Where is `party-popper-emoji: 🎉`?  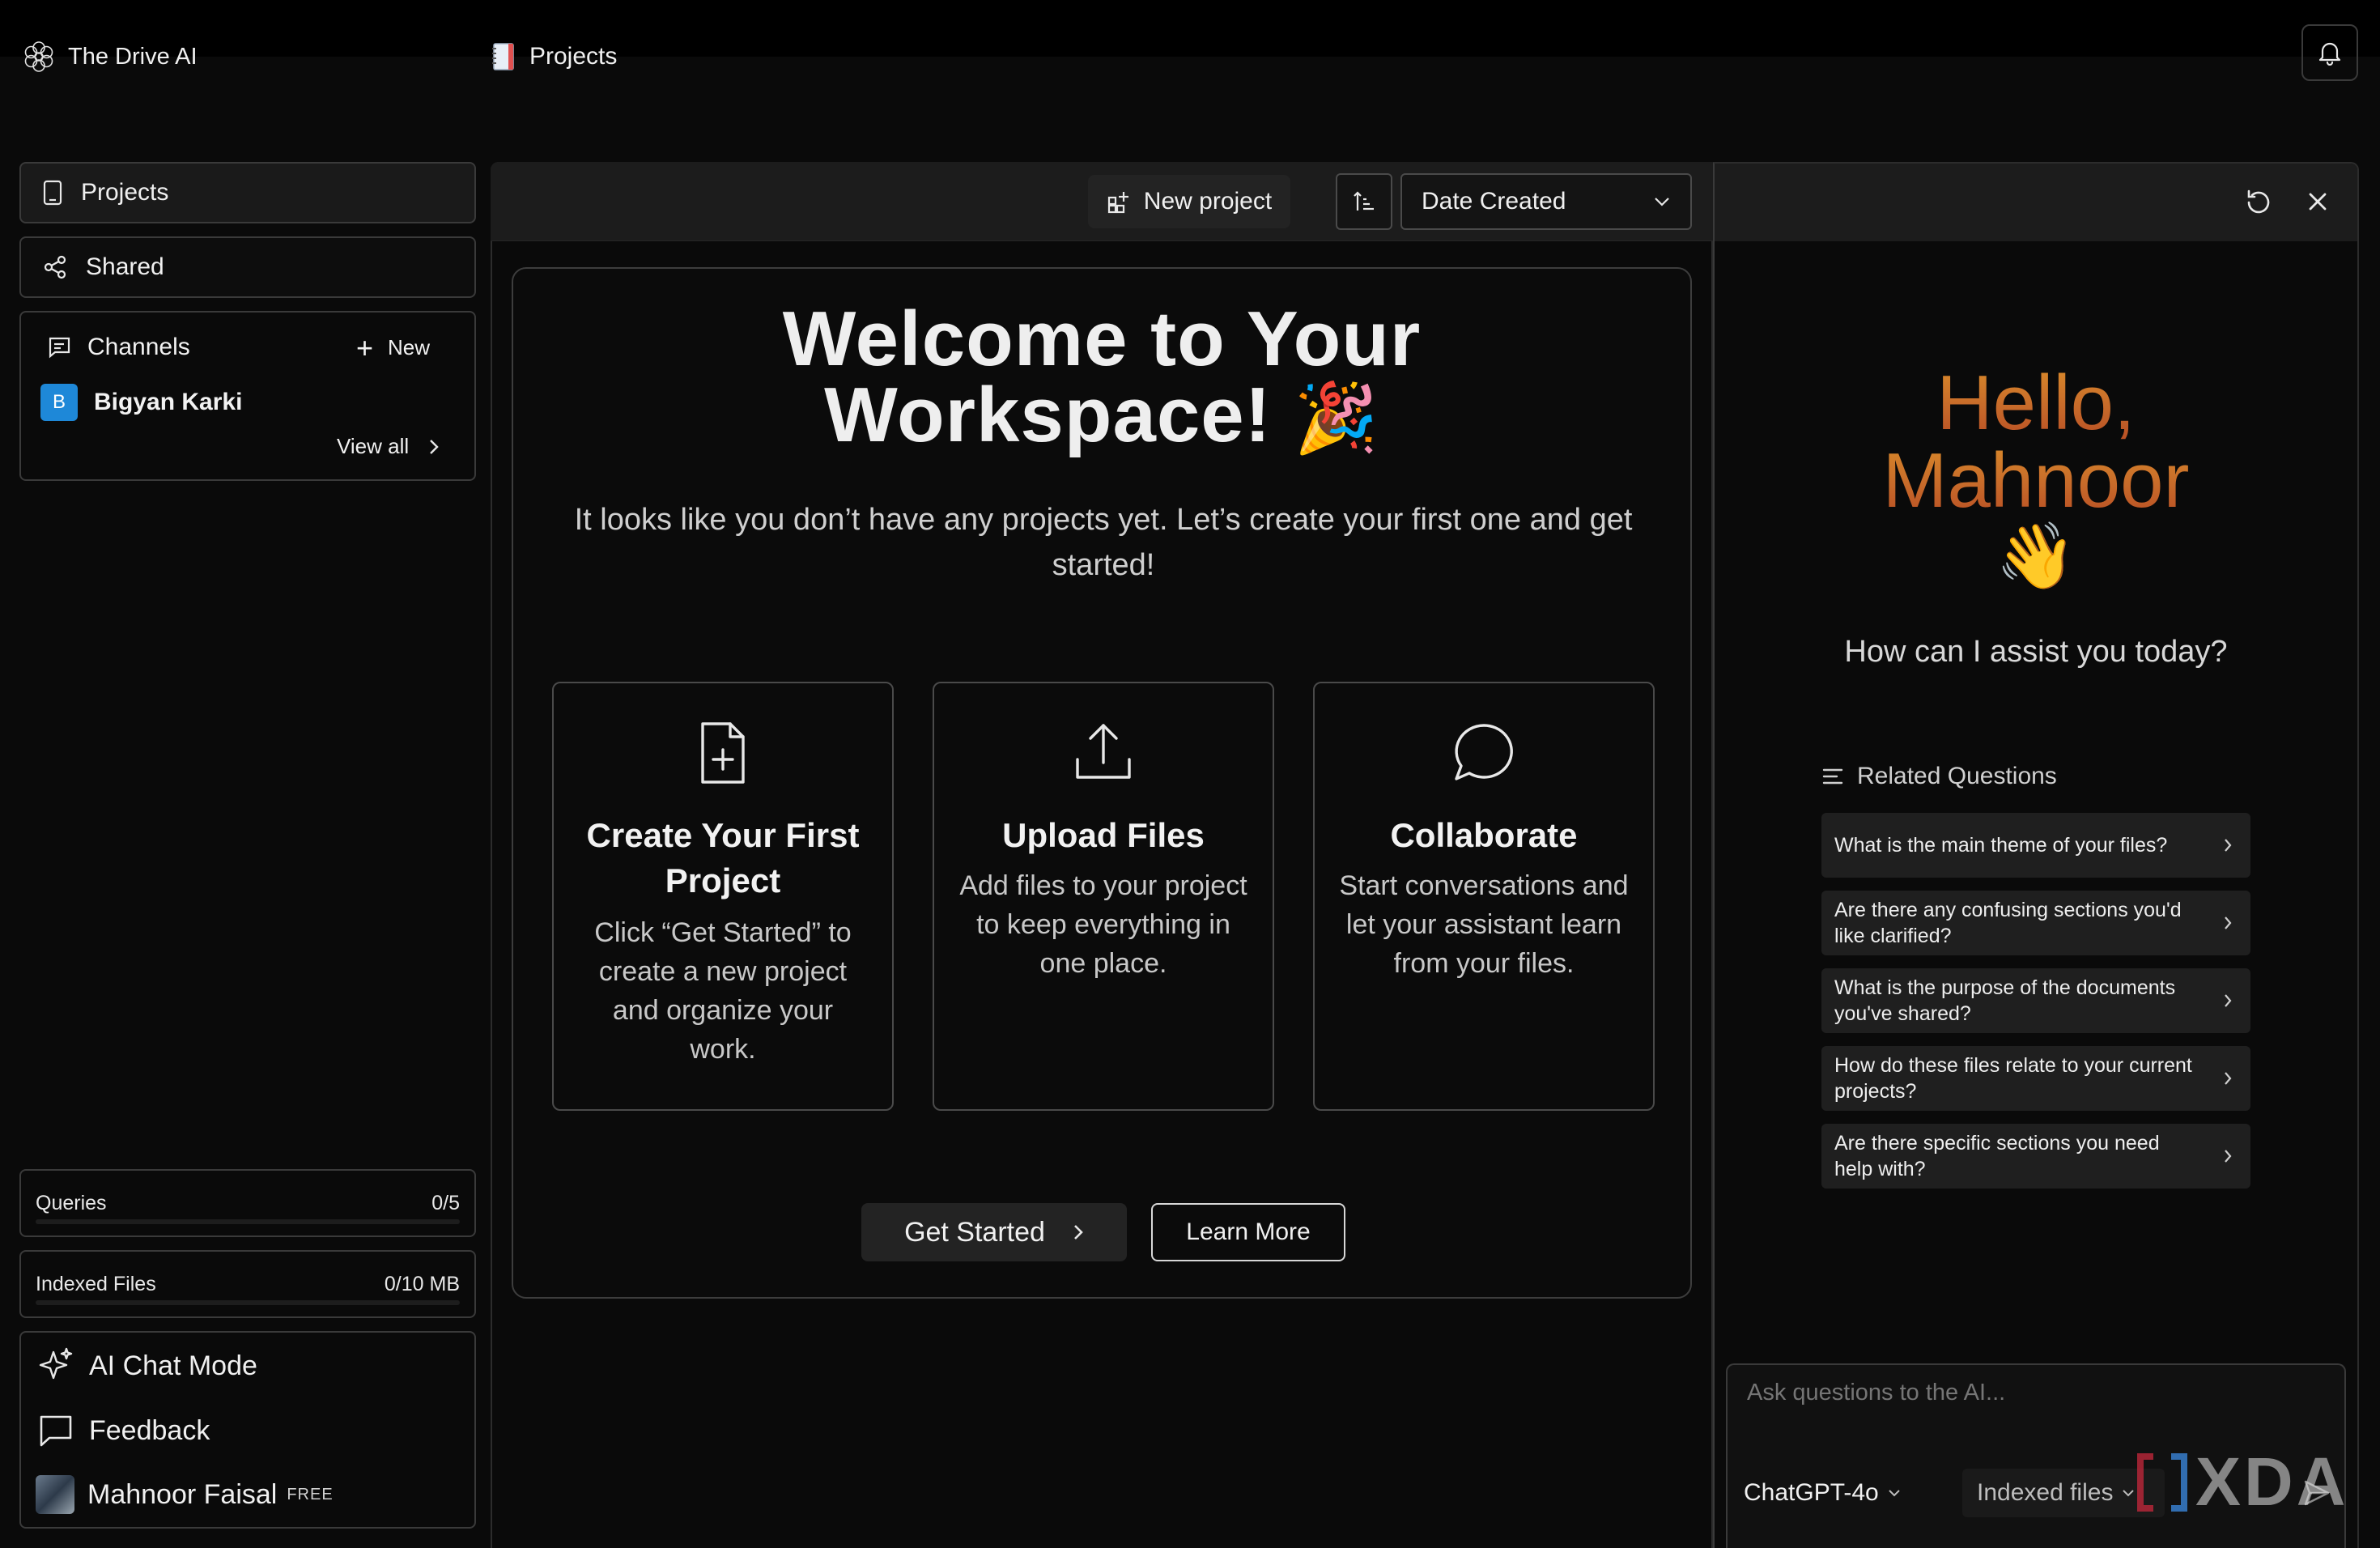 party-popper-emoji: 🎉 is located at coordinates (1336, 418).